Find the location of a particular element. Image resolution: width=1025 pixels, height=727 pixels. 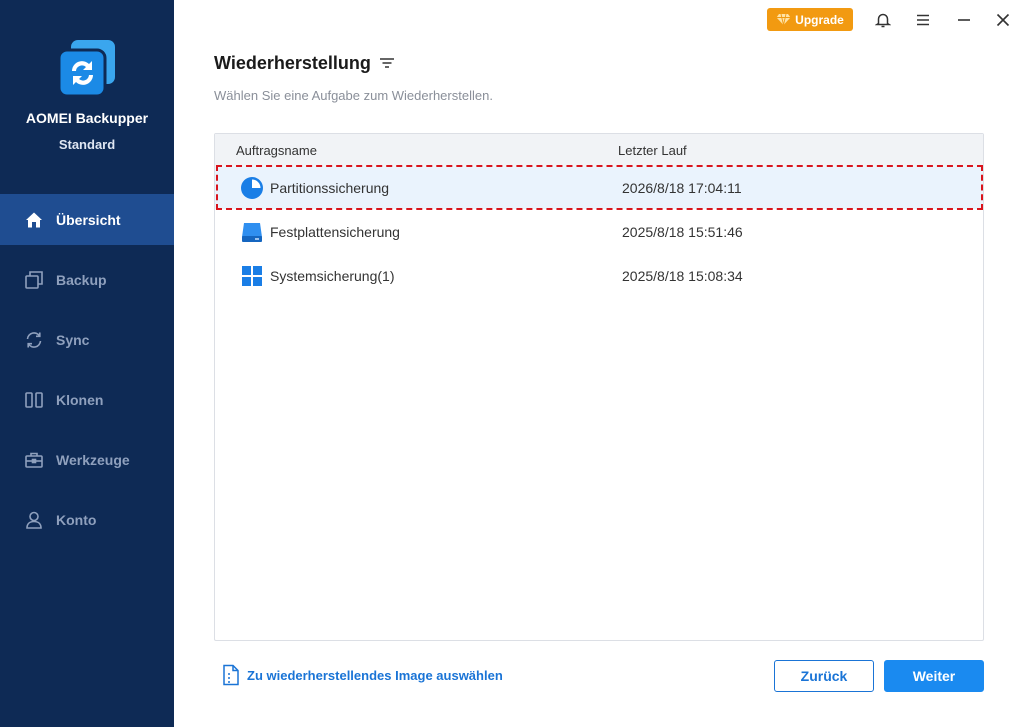

select-image-link: Zu wiederherstellendes Image auswählen is located at coordinates (362, 675).